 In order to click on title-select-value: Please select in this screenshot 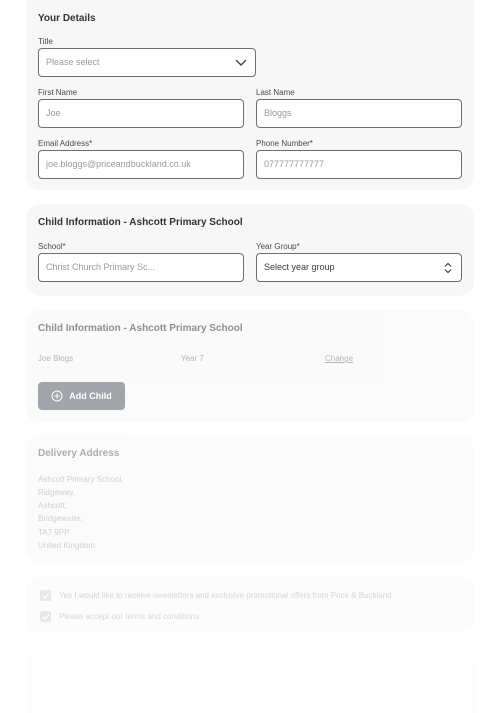, I will do `click(73, 62)`.